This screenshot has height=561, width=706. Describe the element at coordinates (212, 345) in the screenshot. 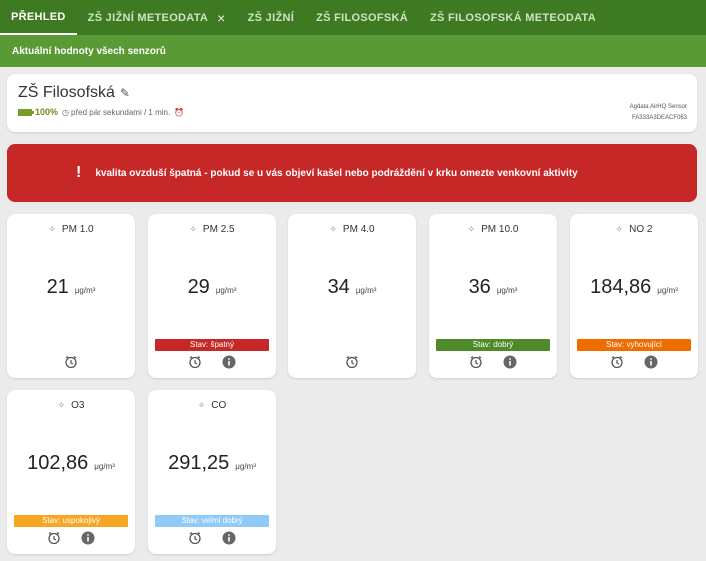

I see `status-badge: Stav: špatný` at that location.